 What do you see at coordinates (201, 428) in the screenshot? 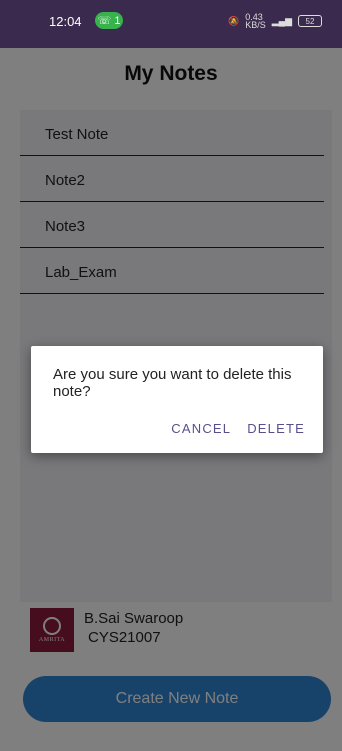
I see `cancel-button: CANCEL` at bounding box center [201, 428].